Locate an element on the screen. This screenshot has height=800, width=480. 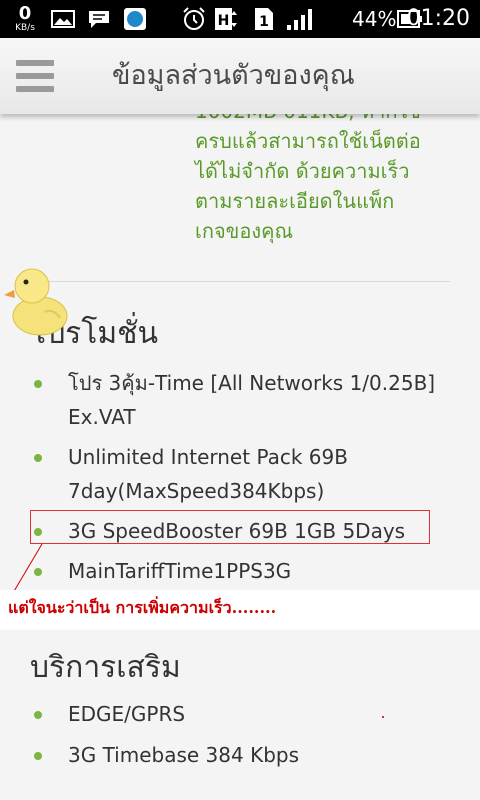
message-icon is located at coordinates (99, 19).